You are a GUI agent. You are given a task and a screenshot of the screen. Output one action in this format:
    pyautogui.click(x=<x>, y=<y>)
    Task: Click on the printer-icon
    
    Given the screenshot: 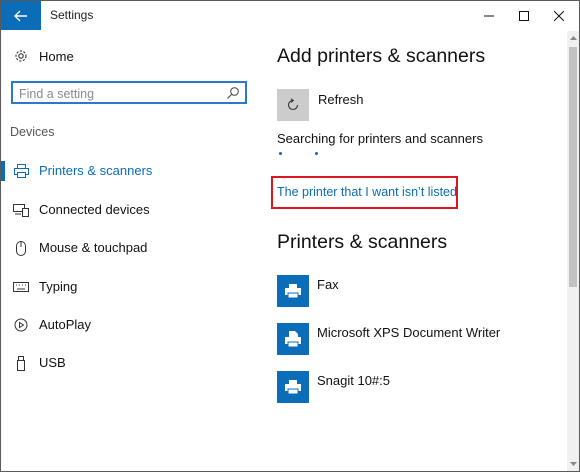 What is the action you would take?
    pyautogui.click(x=21, y=171)
    